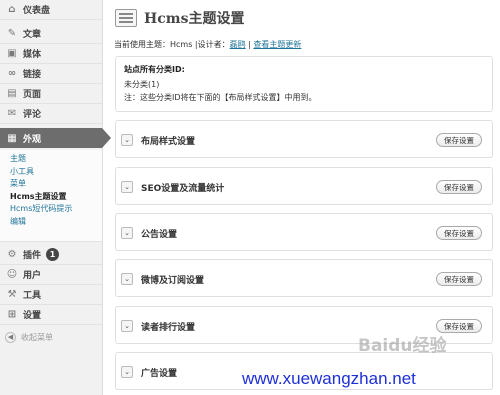  Describe the element at coordinates (51, 275) in the screenshot. I see `menu-users: ☺ 用户` at that location.